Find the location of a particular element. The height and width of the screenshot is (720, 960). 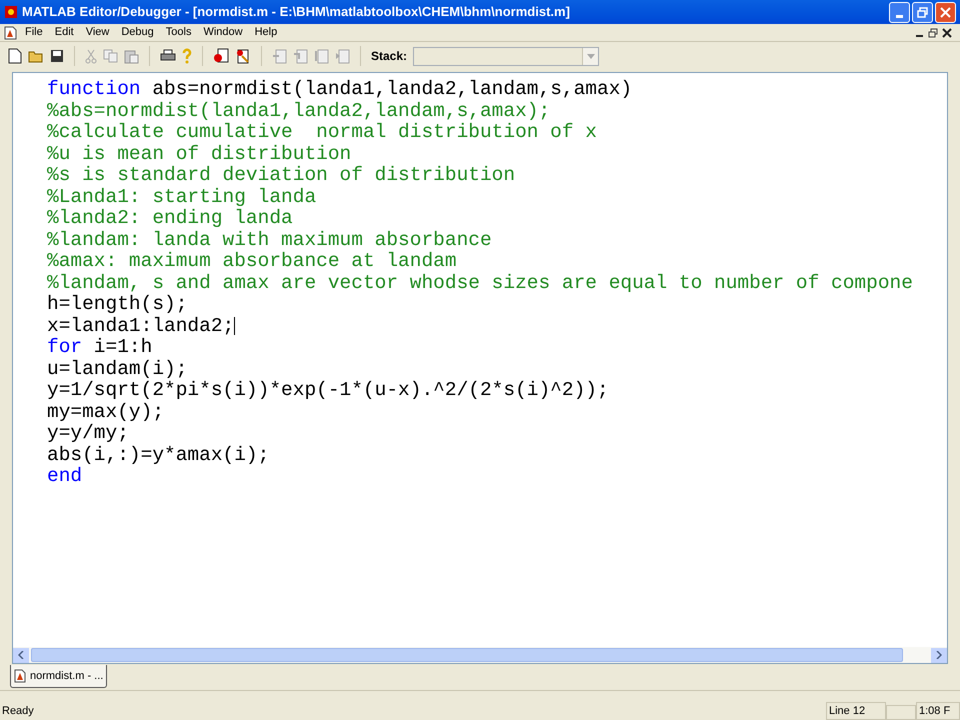

code-line: %abs=normdist(landa1,landa2,landam,s,amax); is located at coordinates (298, 111).